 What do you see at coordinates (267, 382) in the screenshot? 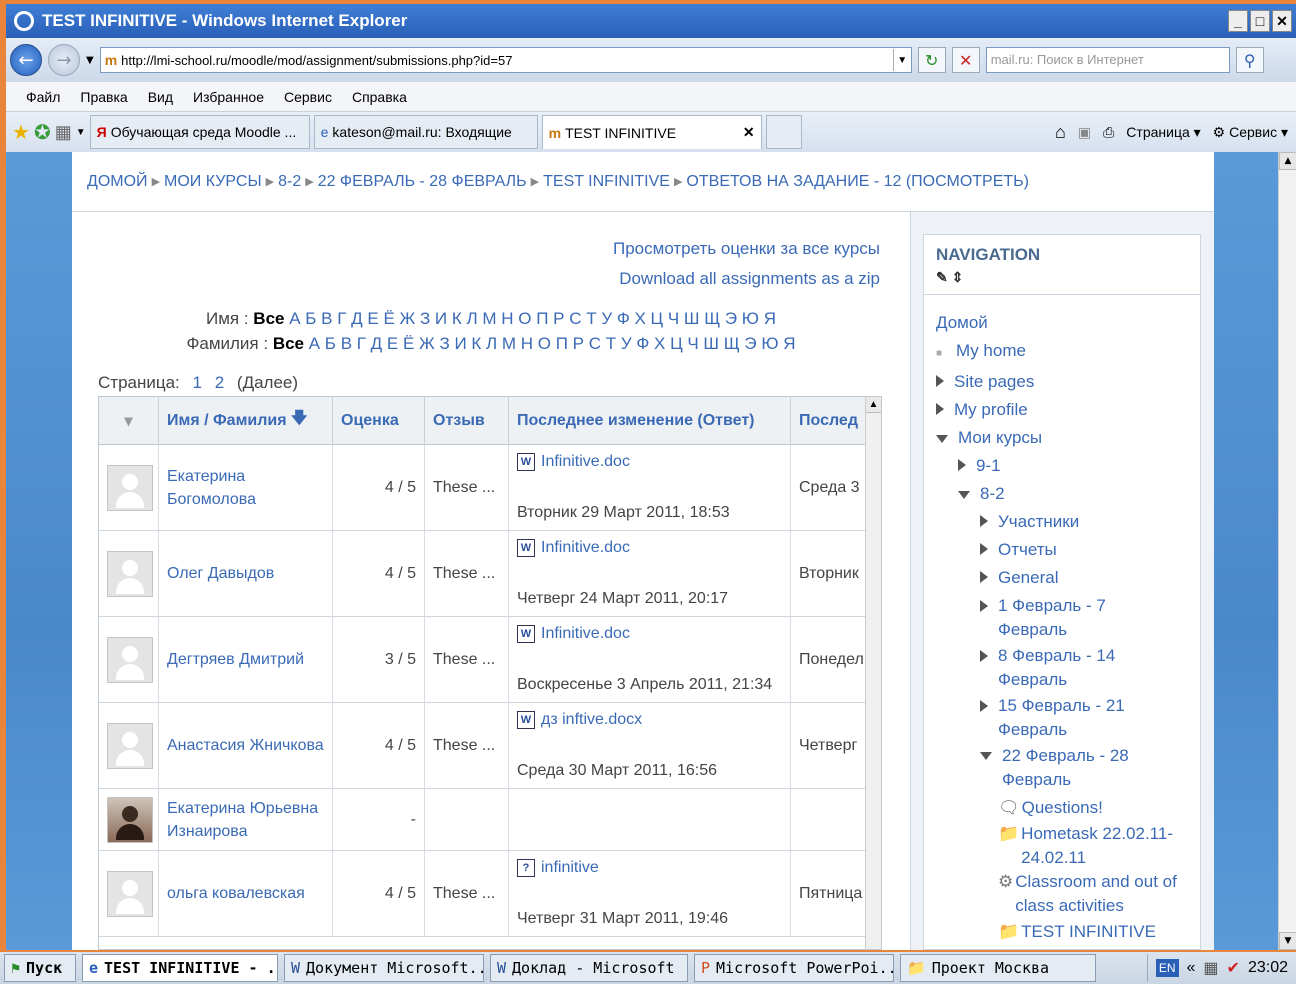
I see `next-page-link: (Далее)` at bounding box center [267, 382].